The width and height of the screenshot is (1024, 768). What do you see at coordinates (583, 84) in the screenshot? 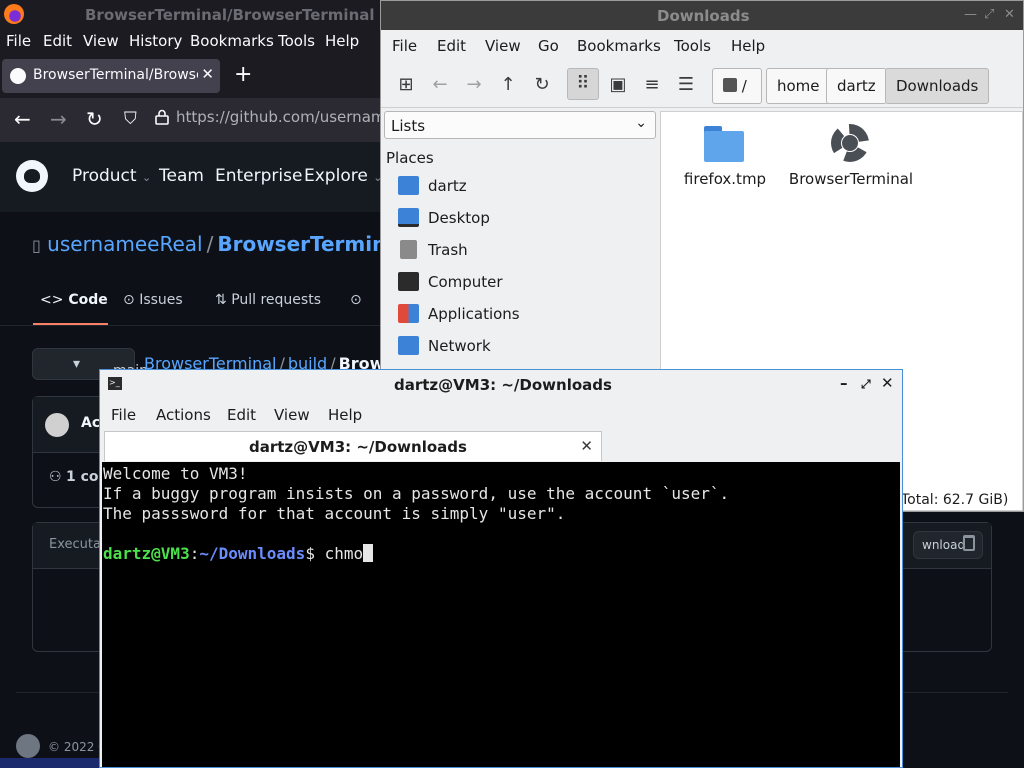
I see `icon-view-icon: ⠿` at bounding box center [583, 84].